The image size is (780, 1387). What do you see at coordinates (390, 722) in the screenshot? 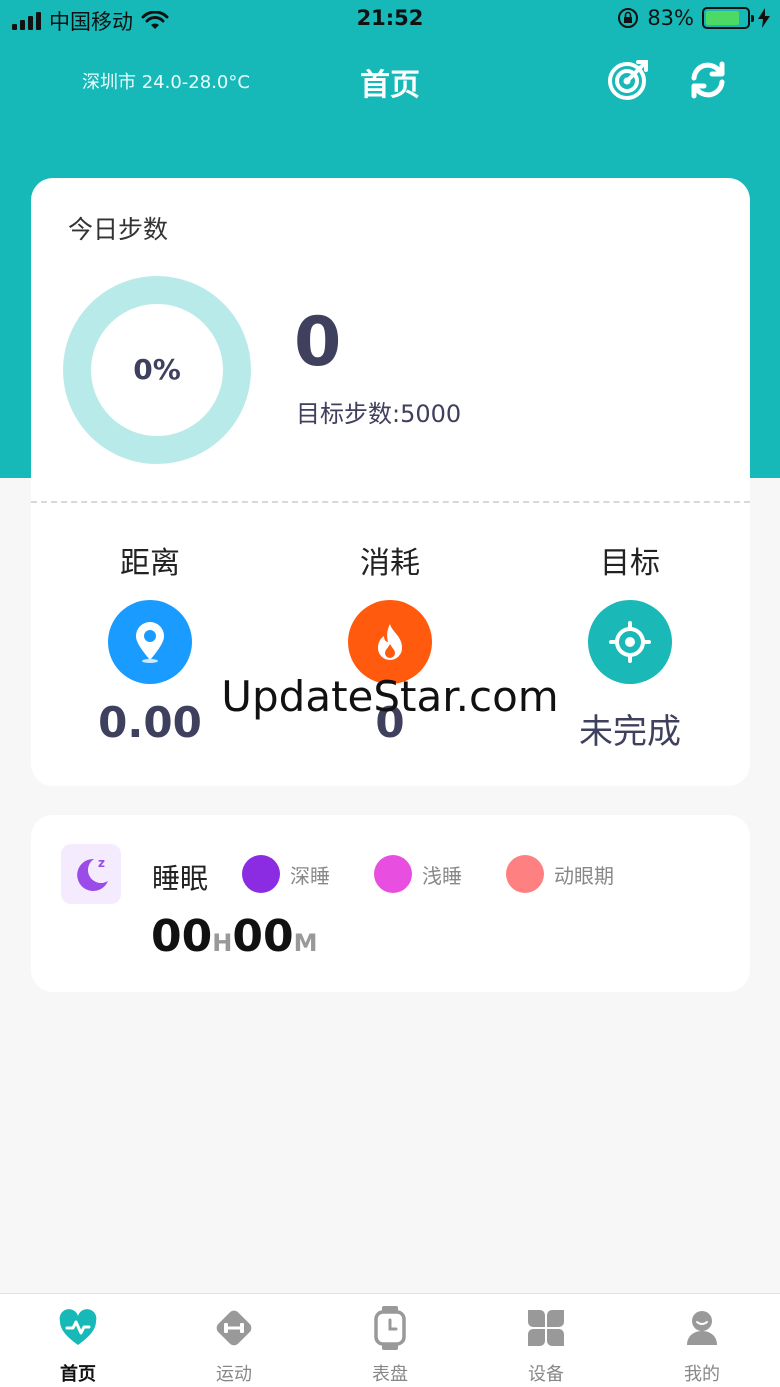
I see `stat-calories-value: 0` at bounding box center [390, 722].